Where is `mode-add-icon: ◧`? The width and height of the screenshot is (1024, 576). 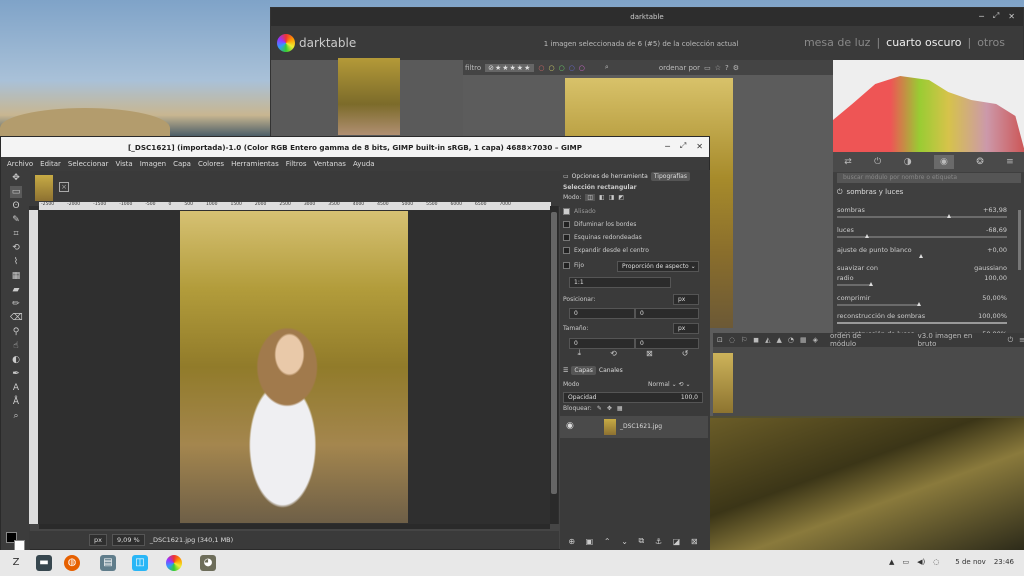 mode-add-icon: ◧ is located at coordinates (602, 197).